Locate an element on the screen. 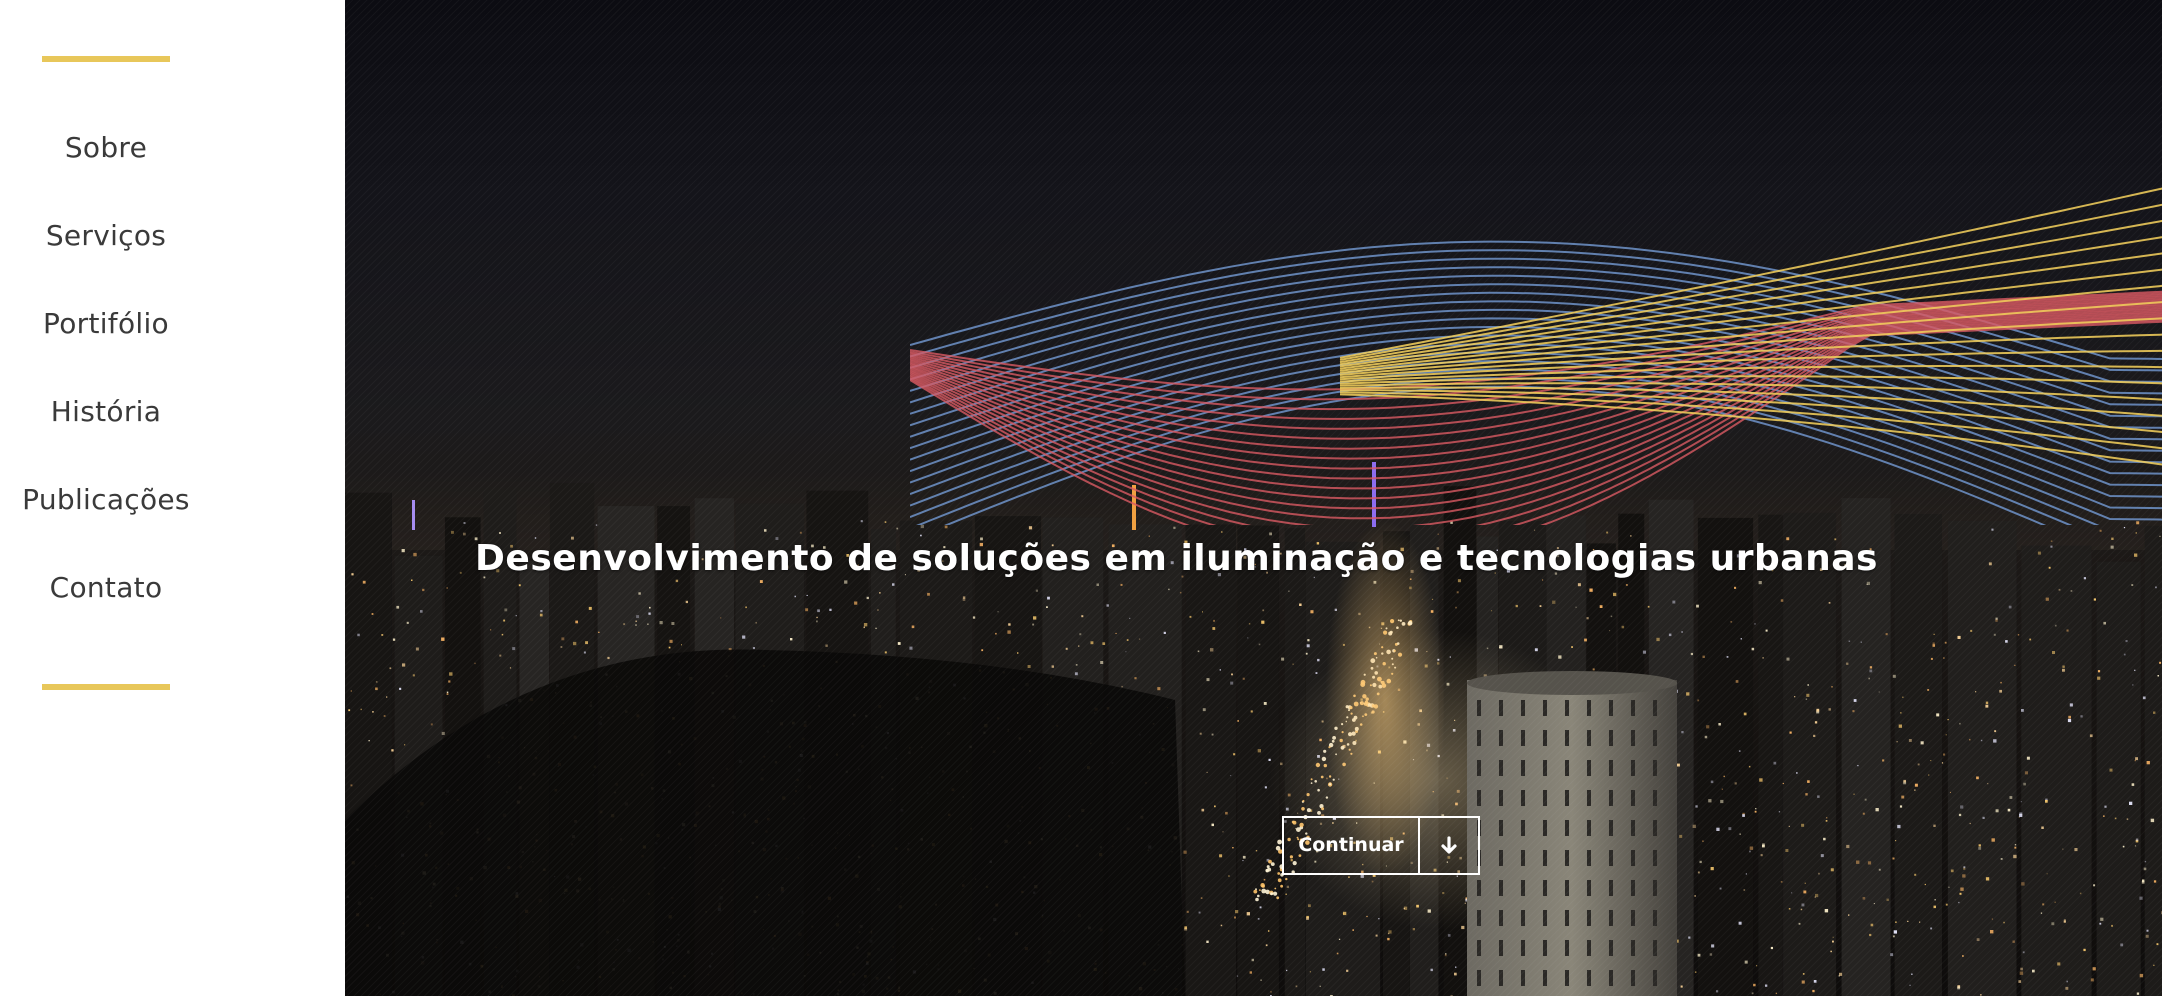 The width and height of the screenshot is (2162, 996). nav-item-publicacoes: Publicações is located at coordinates (106, 508).